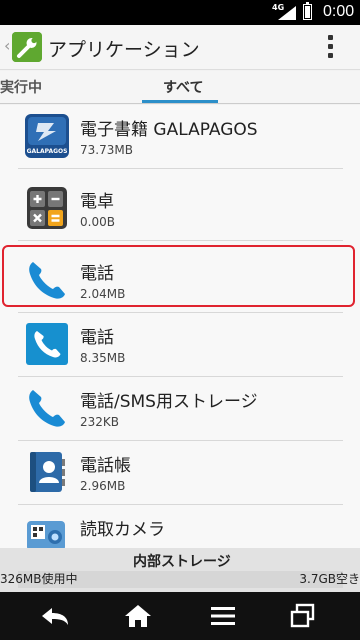 Image resolution: width=360 pixels, height=640 pixels. I want to click on clock: 0:00, so click(339, 11).